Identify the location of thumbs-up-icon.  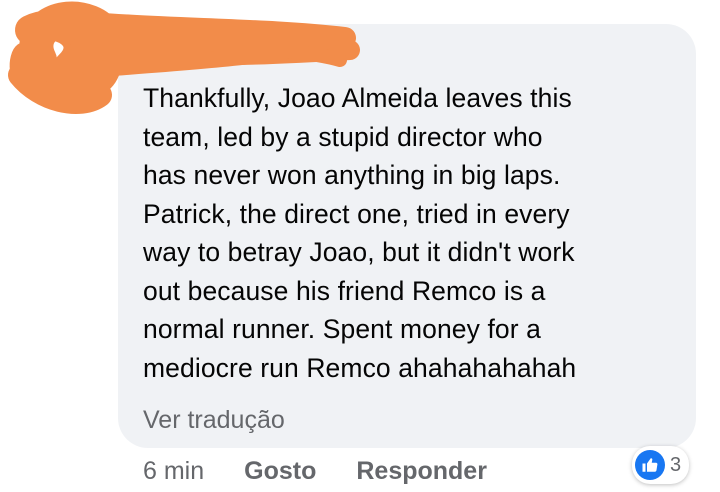
(650, 465).